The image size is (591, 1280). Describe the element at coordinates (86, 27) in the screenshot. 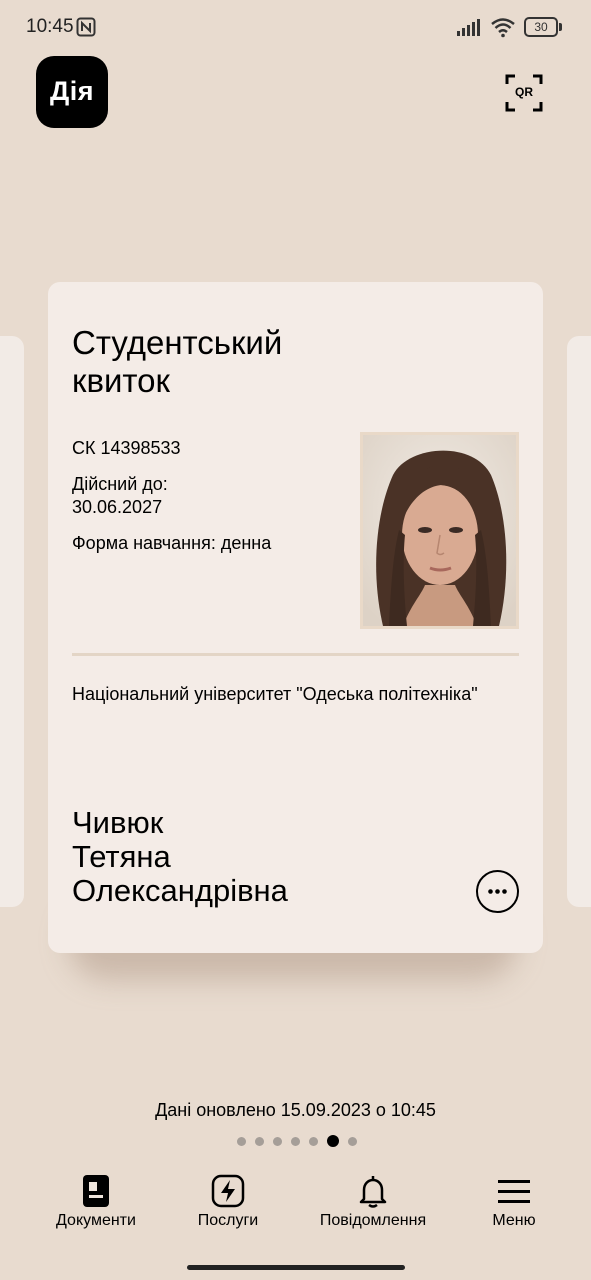

I see `nfc-icon` at that location.